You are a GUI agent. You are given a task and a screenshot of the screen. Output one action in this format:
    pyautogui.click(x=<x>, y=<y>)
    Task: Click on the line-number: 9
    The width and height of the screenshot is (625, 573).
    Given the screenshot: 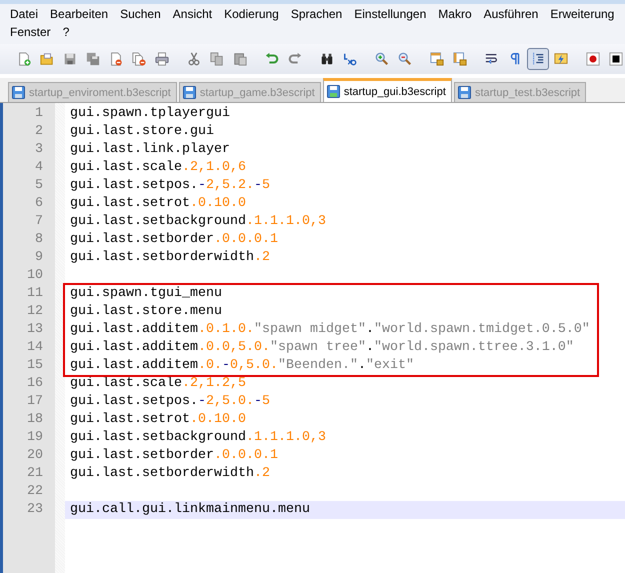 What is the action you would take?
    pyautogui.click(x=39, y=258)
    